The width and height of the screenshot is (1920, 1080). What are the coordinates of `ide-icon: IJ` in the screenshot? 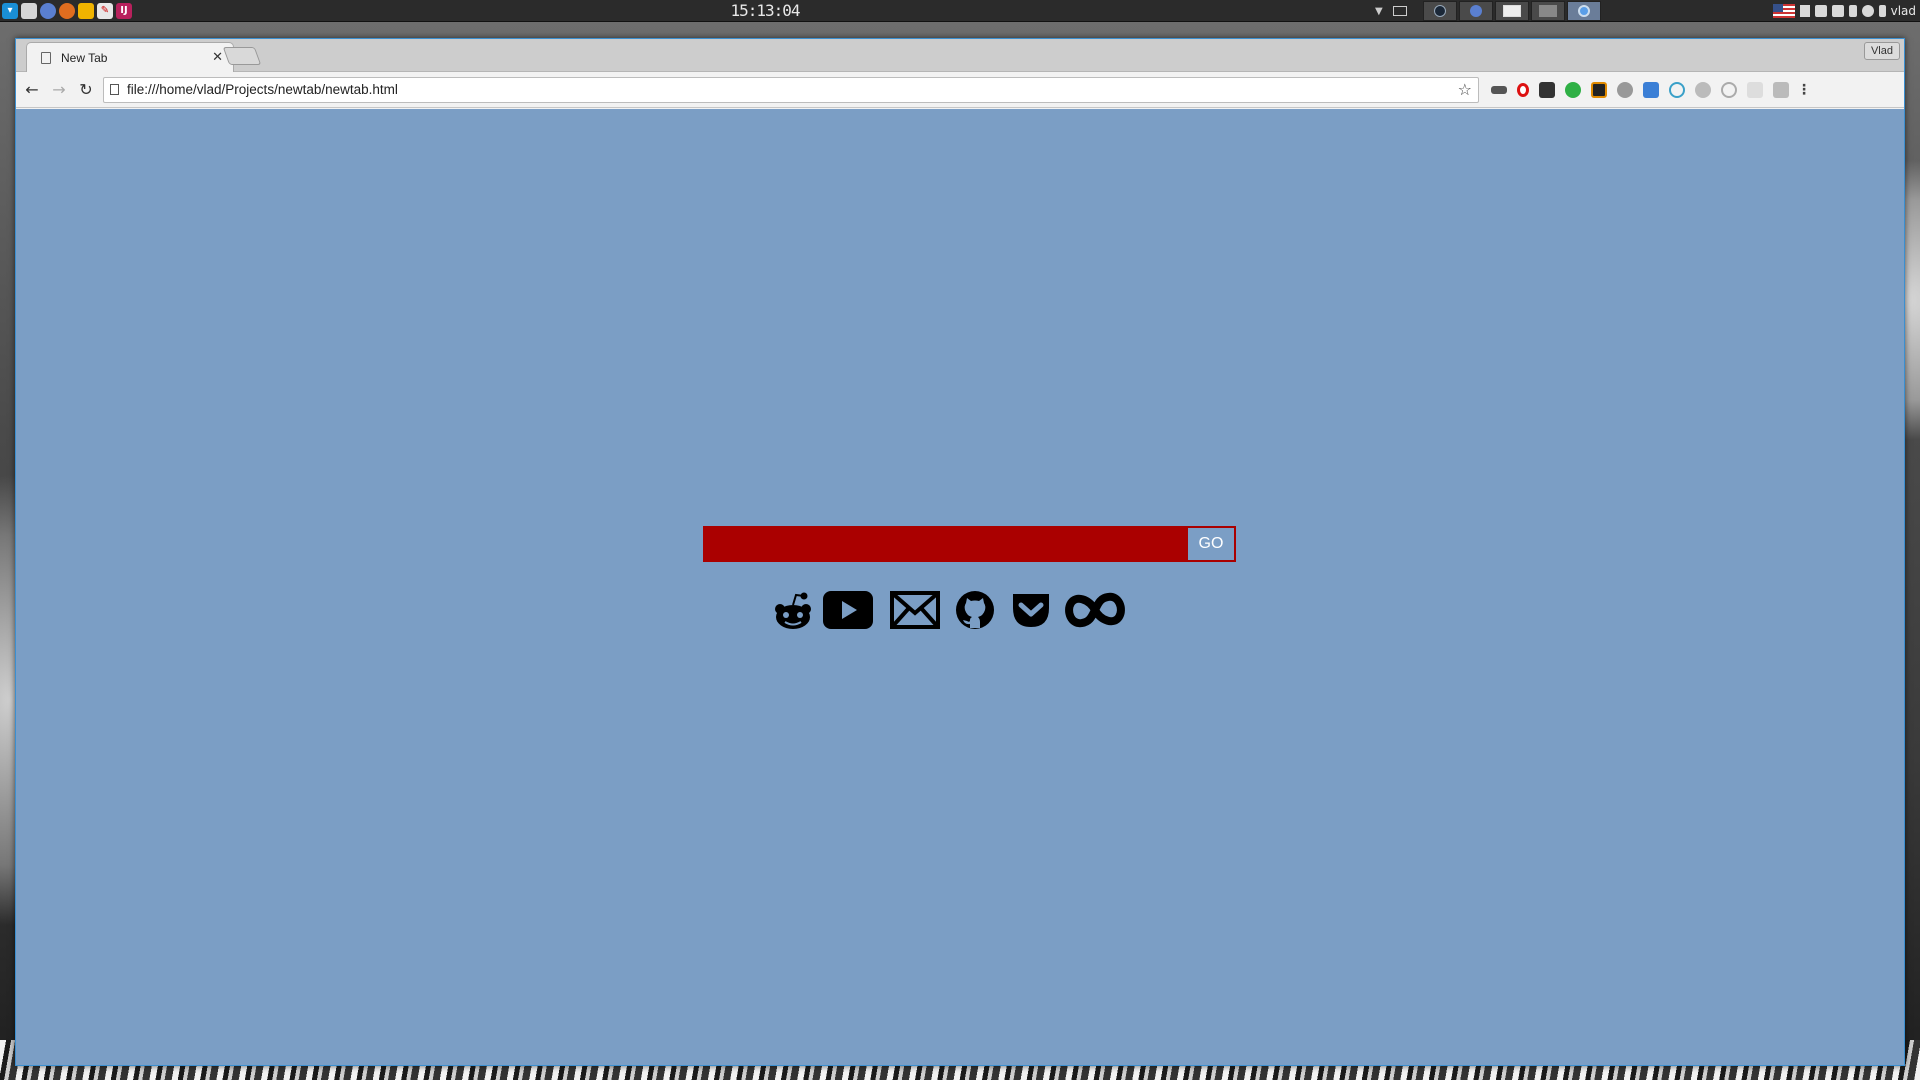 It's located at (124, 10).